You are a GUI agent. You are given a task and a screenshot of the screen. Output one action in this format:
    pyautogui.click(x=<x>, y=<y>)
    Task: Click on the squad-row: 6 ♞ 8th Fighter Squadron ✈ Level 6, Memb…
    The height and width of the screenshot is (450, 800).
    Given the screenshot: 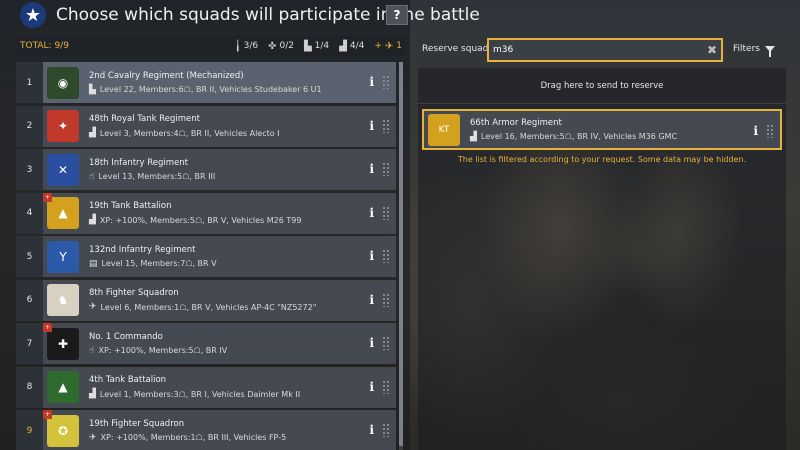 What is the action you would take?
    pyautogui.click(x=206, y=300)
    